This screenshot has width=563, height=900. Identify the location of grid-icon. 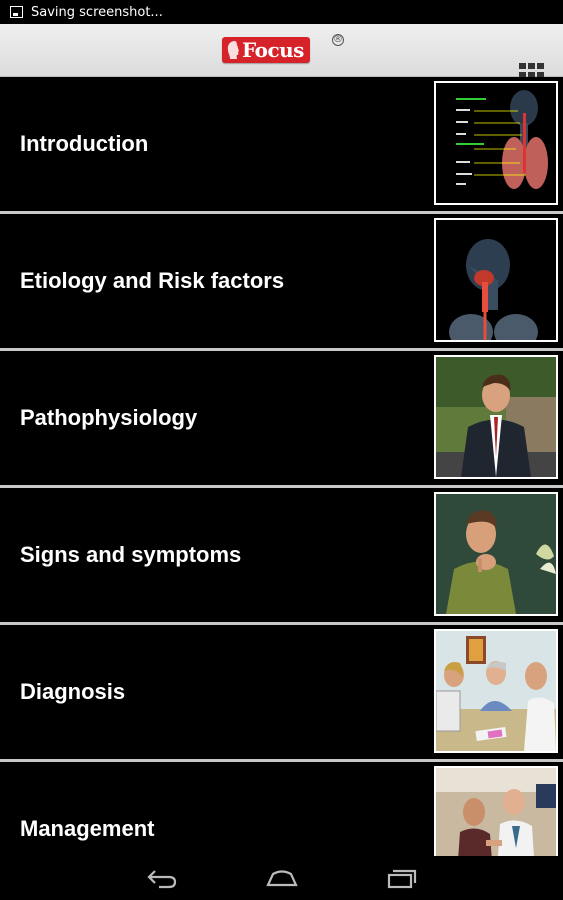
(522, 66).